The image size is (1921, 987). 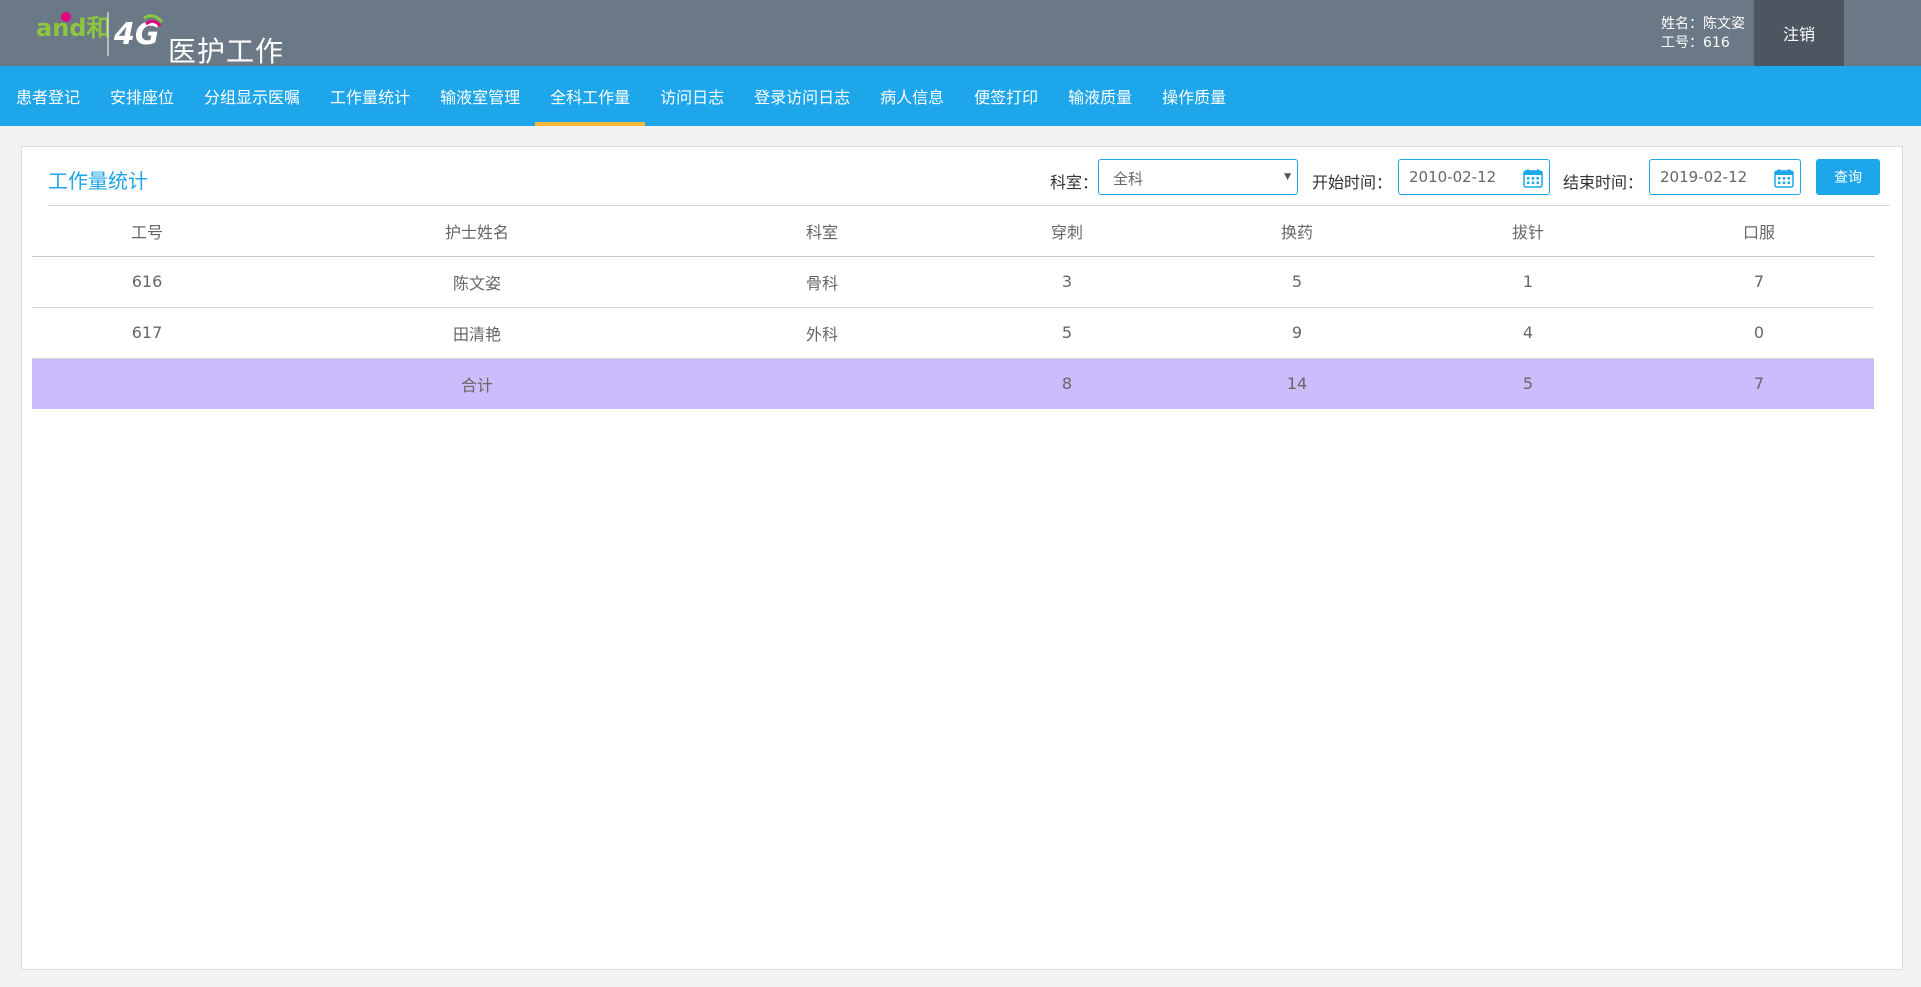 I want to click on nav-item-login-log: 登录访问日志, so click(x=802, y=96).